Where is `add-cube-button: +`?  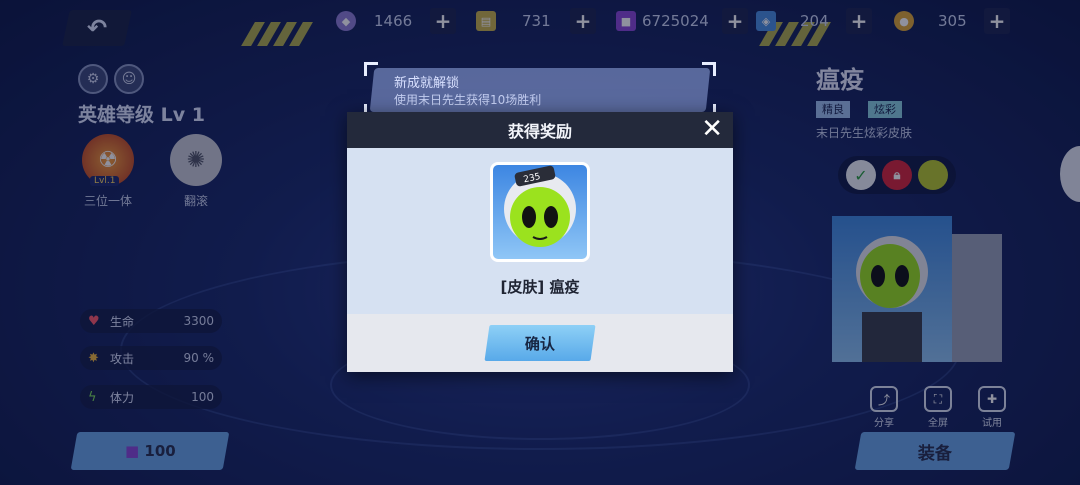
add-cube-button: + is located at coordinates (735, 21).